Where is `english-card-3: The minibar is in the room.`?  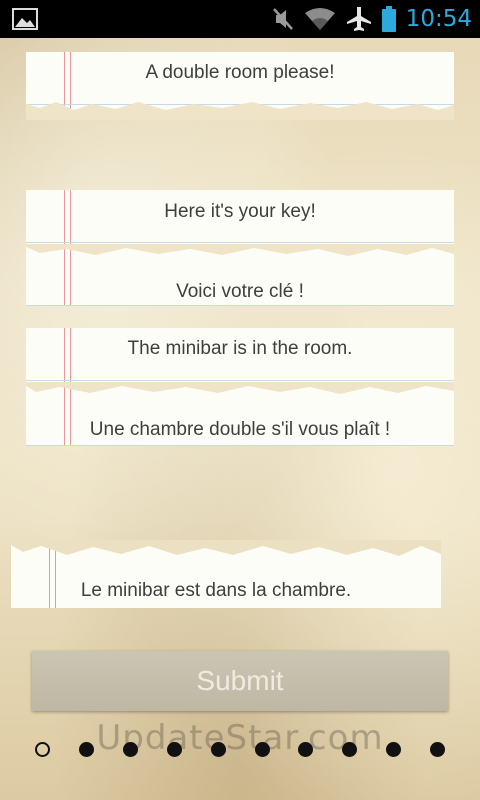
english-card-3: The minibar is in the room. is located at coordinates (240, 356).